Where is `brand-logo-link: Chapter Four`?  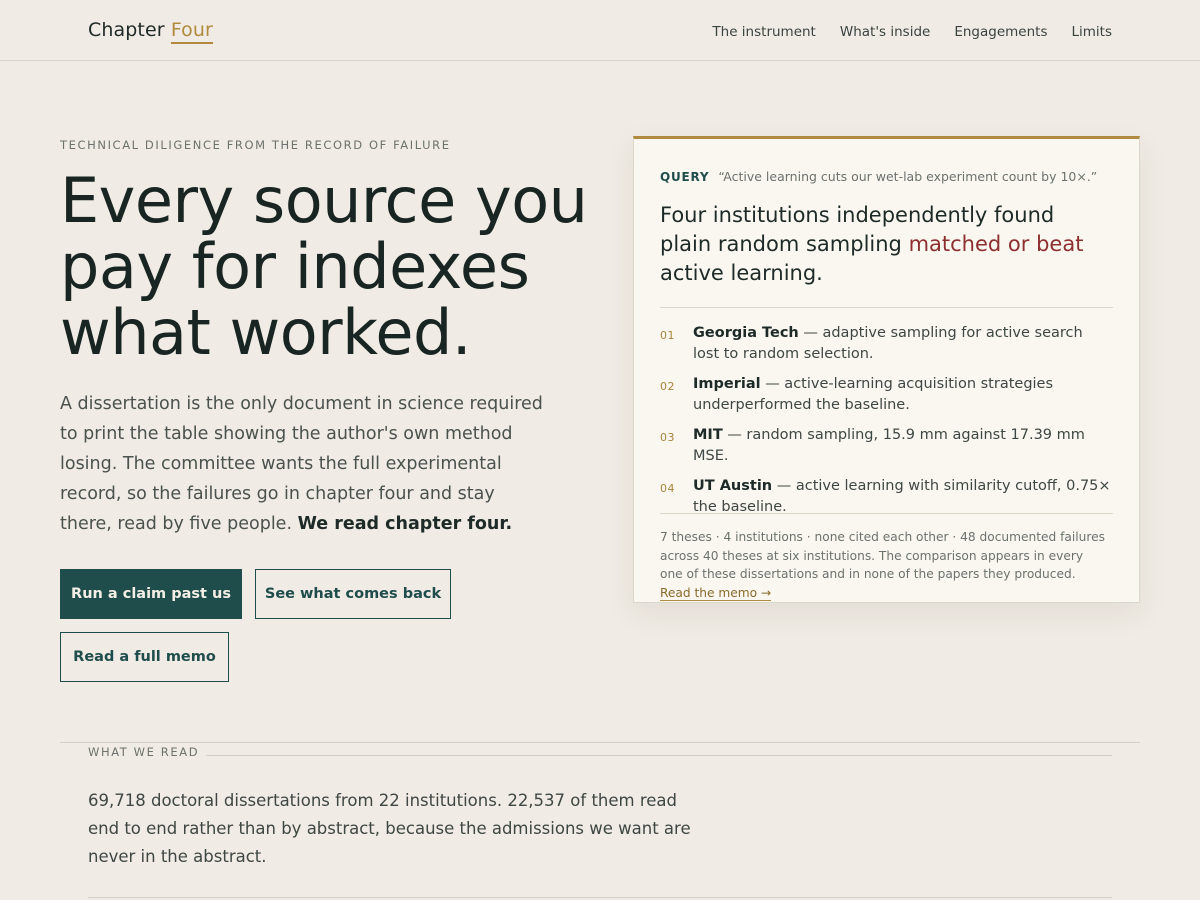
brand-logo-link: Chapter Four is located at coordinates (150, 31).